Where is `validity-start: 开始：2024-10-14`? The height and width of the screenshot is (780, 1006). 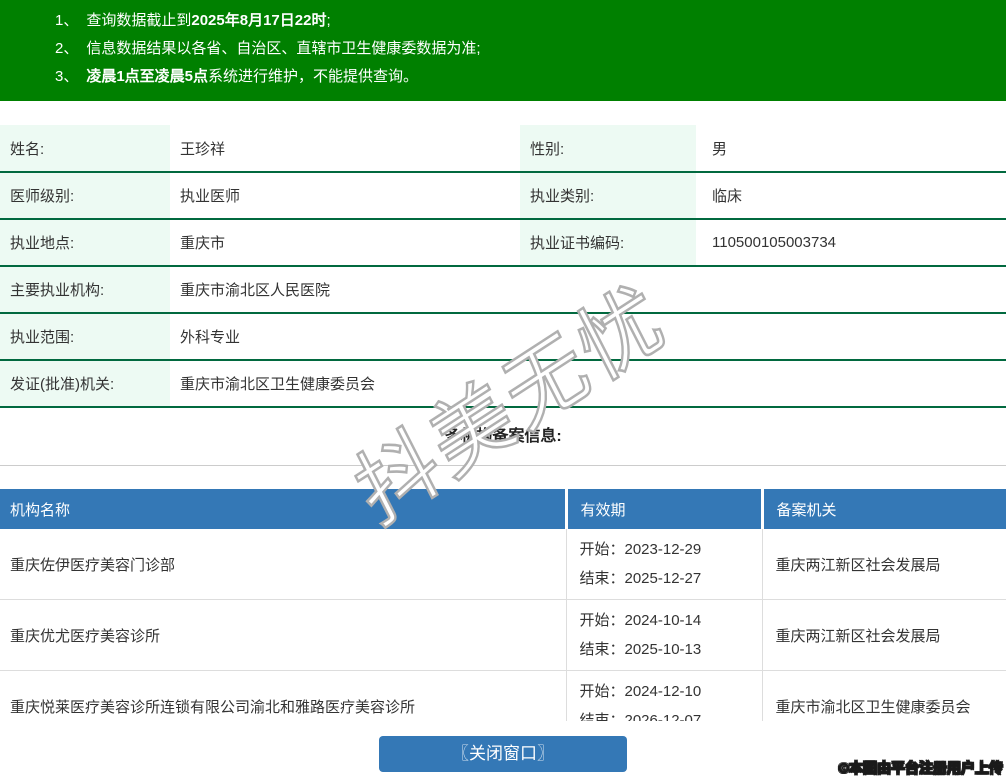
validity-start: 开始：2024-10-14 is located at coordinates (640, 620).